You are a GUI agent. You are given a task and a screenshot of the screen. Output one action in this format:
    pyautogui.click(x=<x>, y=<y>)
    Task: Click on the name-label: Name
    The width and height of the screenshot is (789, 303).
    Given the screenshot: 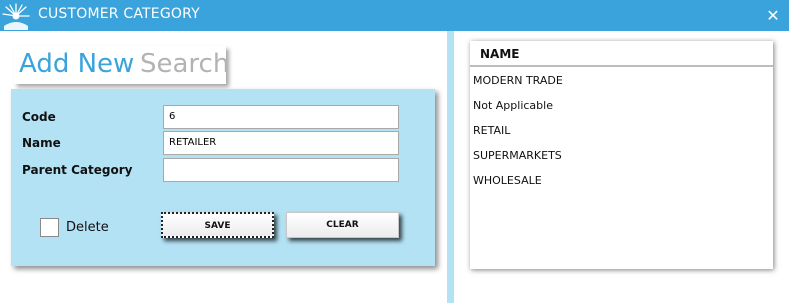 What is the action you would take?
    pyautogui.click(x=41, y=143)
    